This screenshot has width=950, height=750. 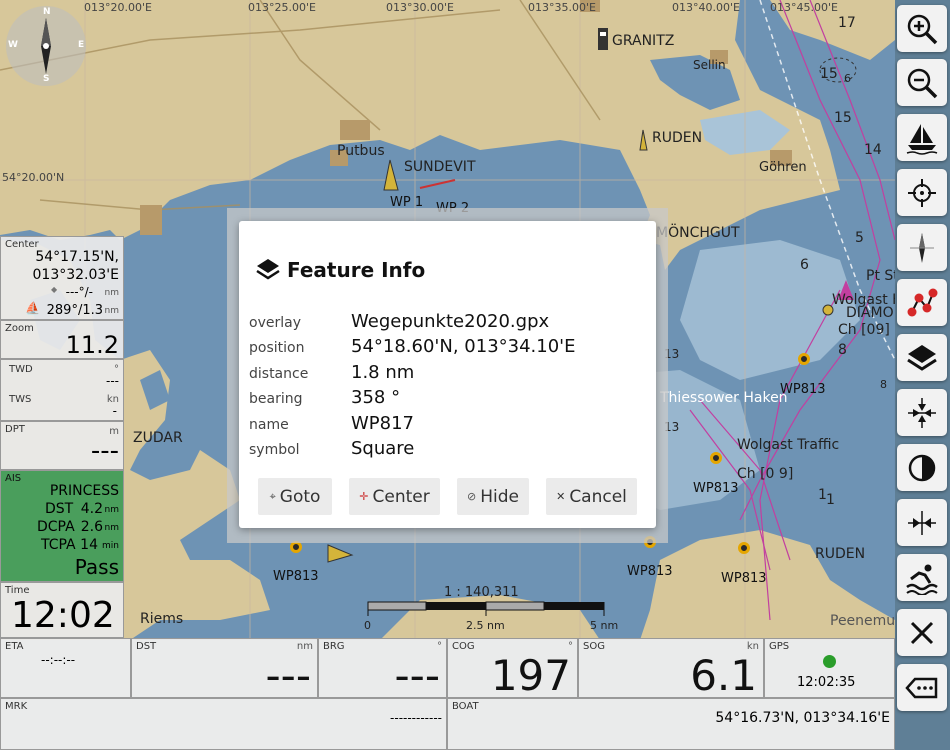 What do you see at coordinates (89, 545) in the screenshot?
I see `ais-tcpa-value: 14` at bounding box center [89, 545].